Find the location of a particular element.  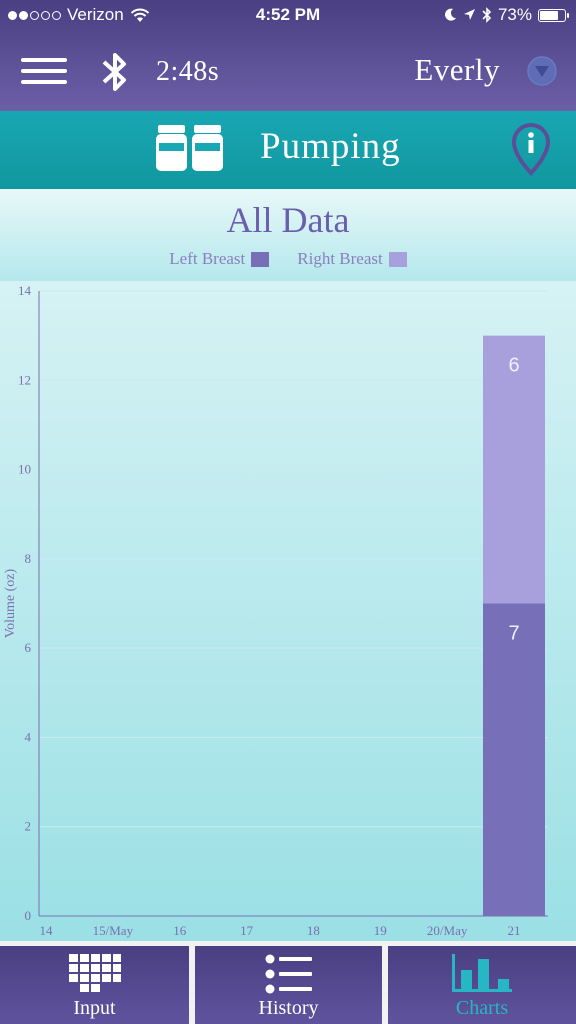

legend-label: Left Breast is located at coordinates (207, 258).